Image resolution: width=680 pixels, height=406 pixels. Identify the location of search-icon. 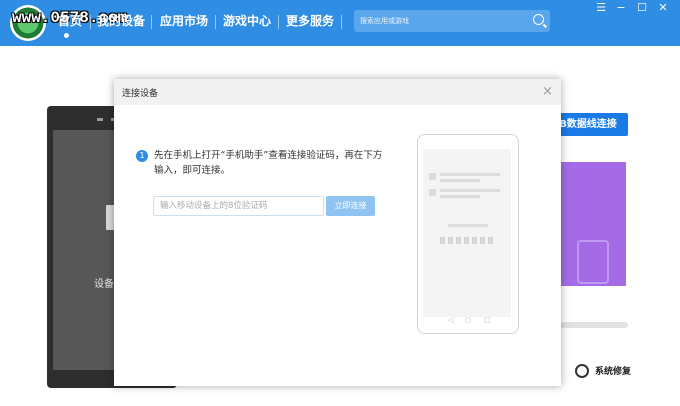
(538, 19).